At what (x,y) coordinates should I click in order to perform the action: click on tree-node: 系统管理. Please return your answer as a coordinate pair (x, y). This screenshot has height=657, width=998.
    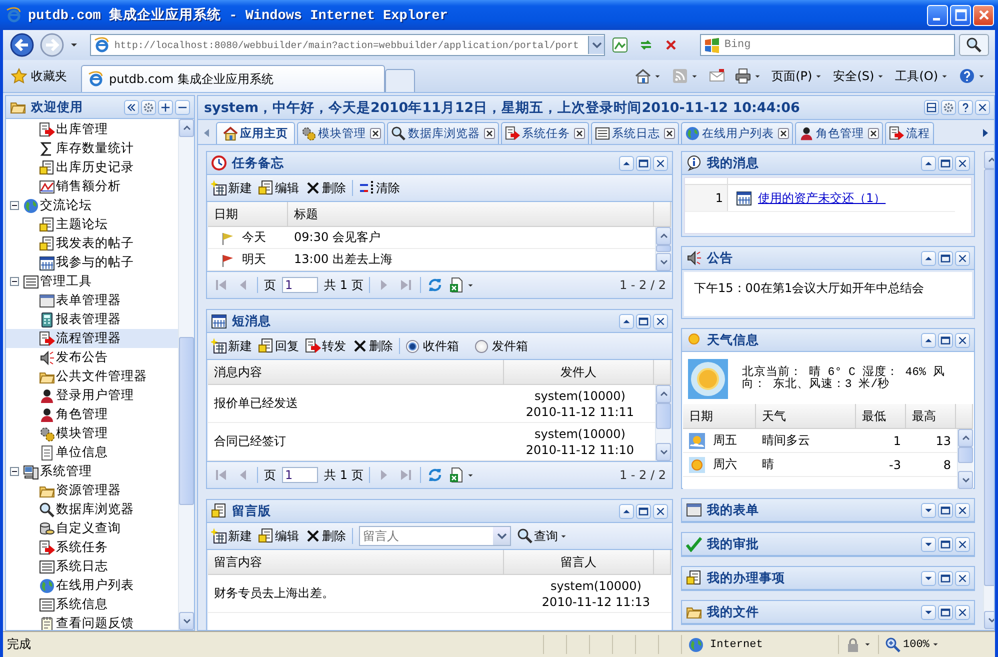
    Looking at the image, I should click on (92, 471).